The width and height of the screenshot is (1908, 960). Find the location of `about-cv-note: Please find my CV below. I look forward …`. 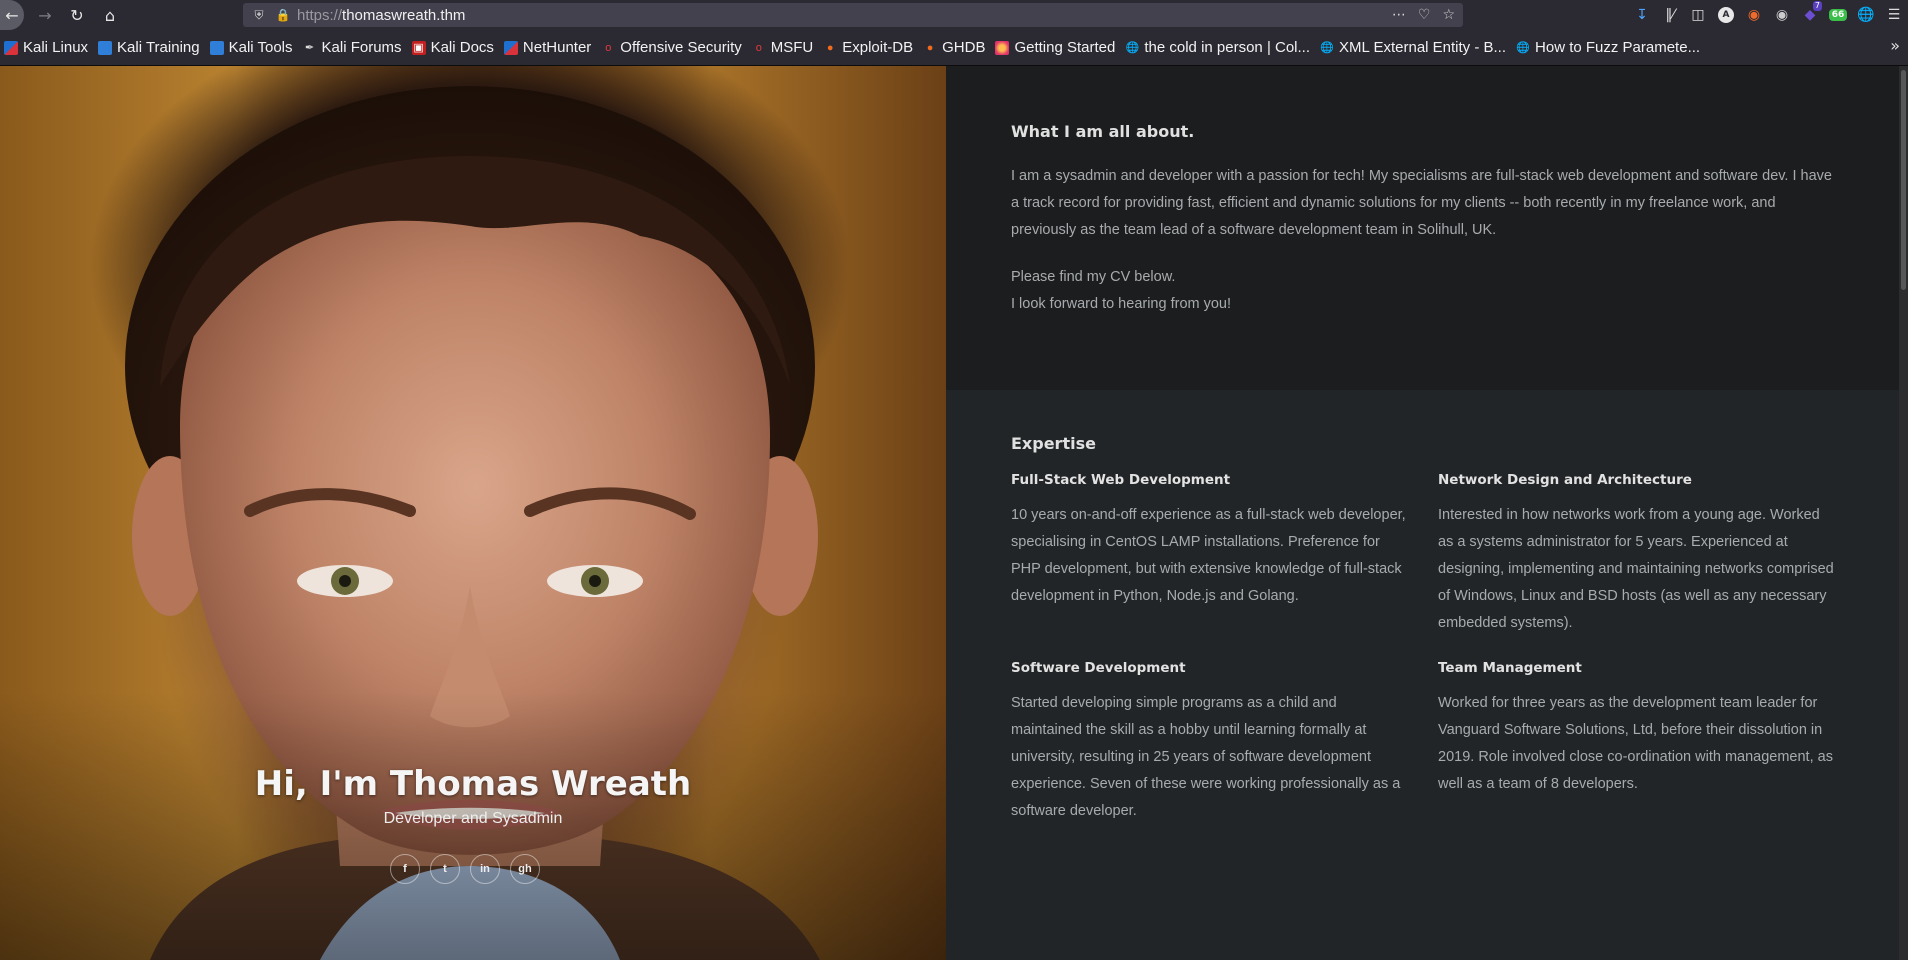

about-cv-note: Please find my CV below. I look forward … is located at coordinates (1426, 291).